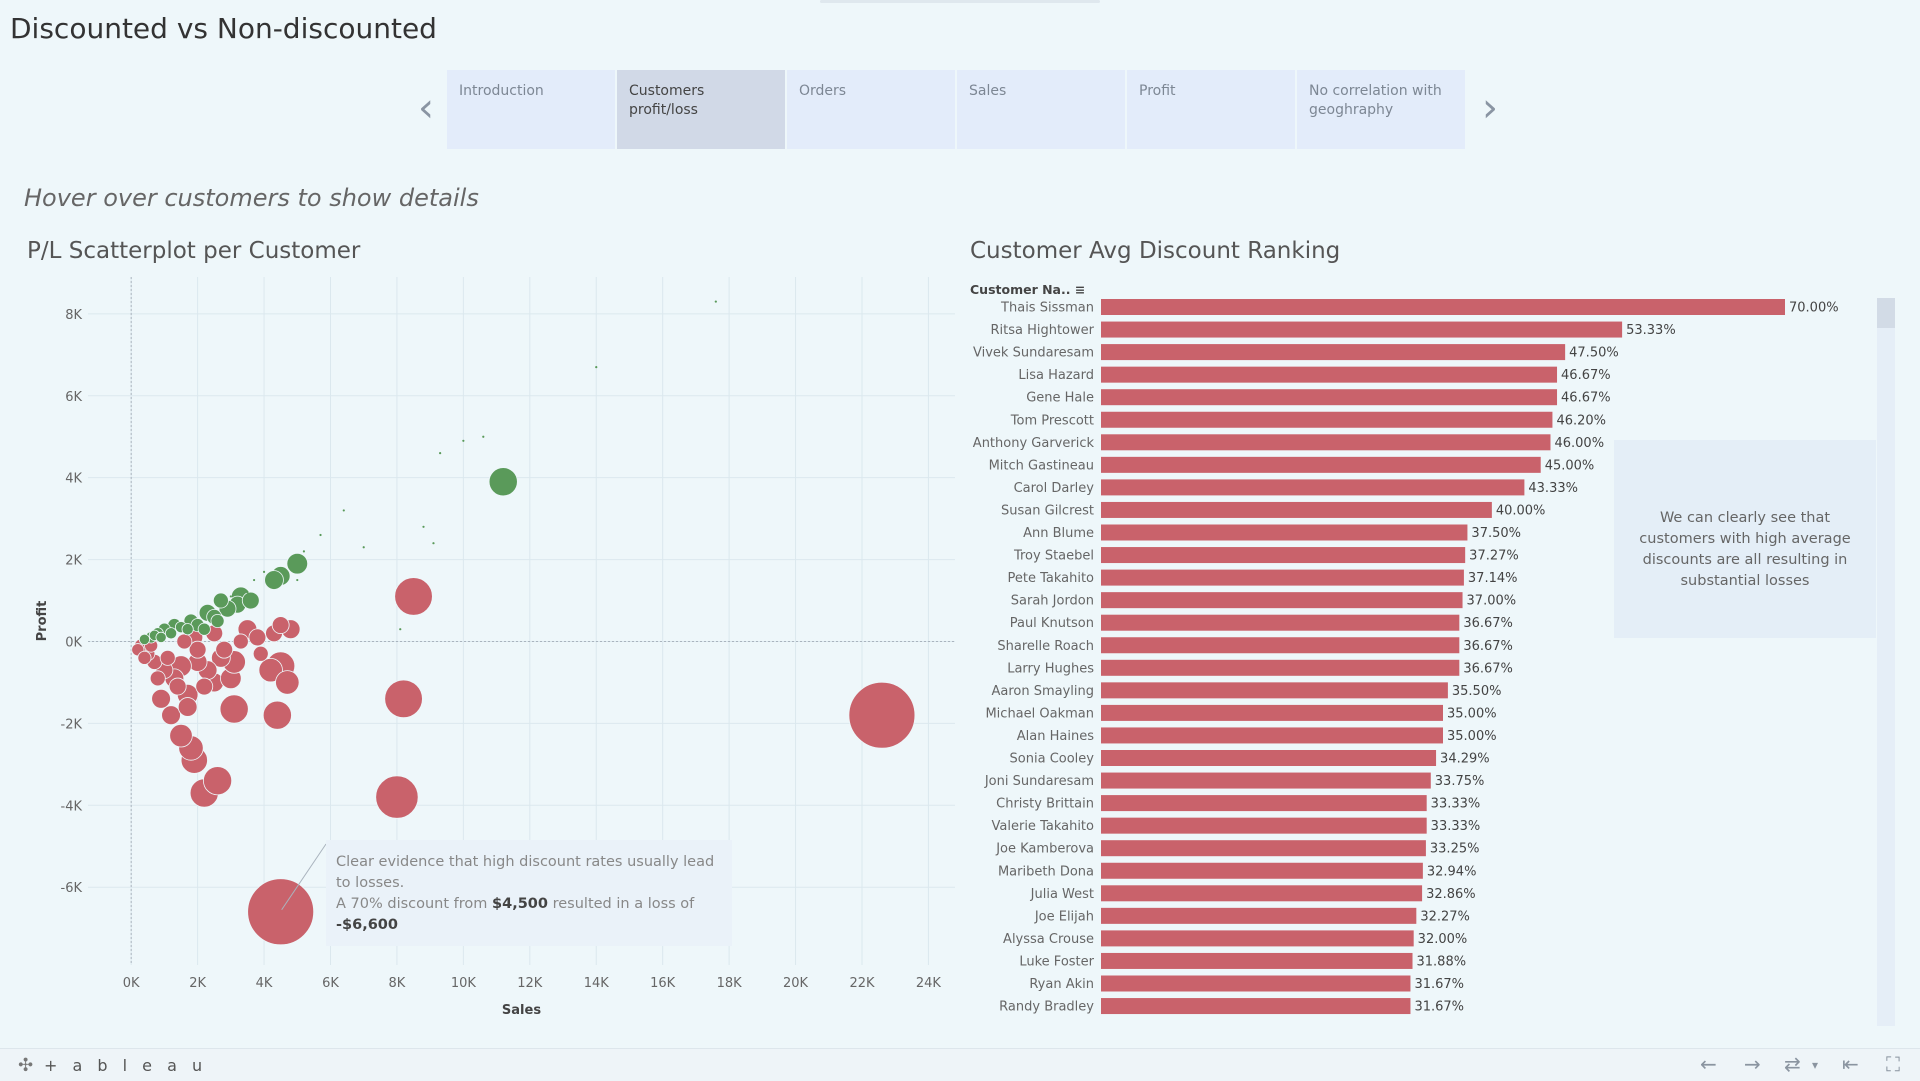  I want to click on ranking-customer-name: Ann Blume, so click(1058, 533).